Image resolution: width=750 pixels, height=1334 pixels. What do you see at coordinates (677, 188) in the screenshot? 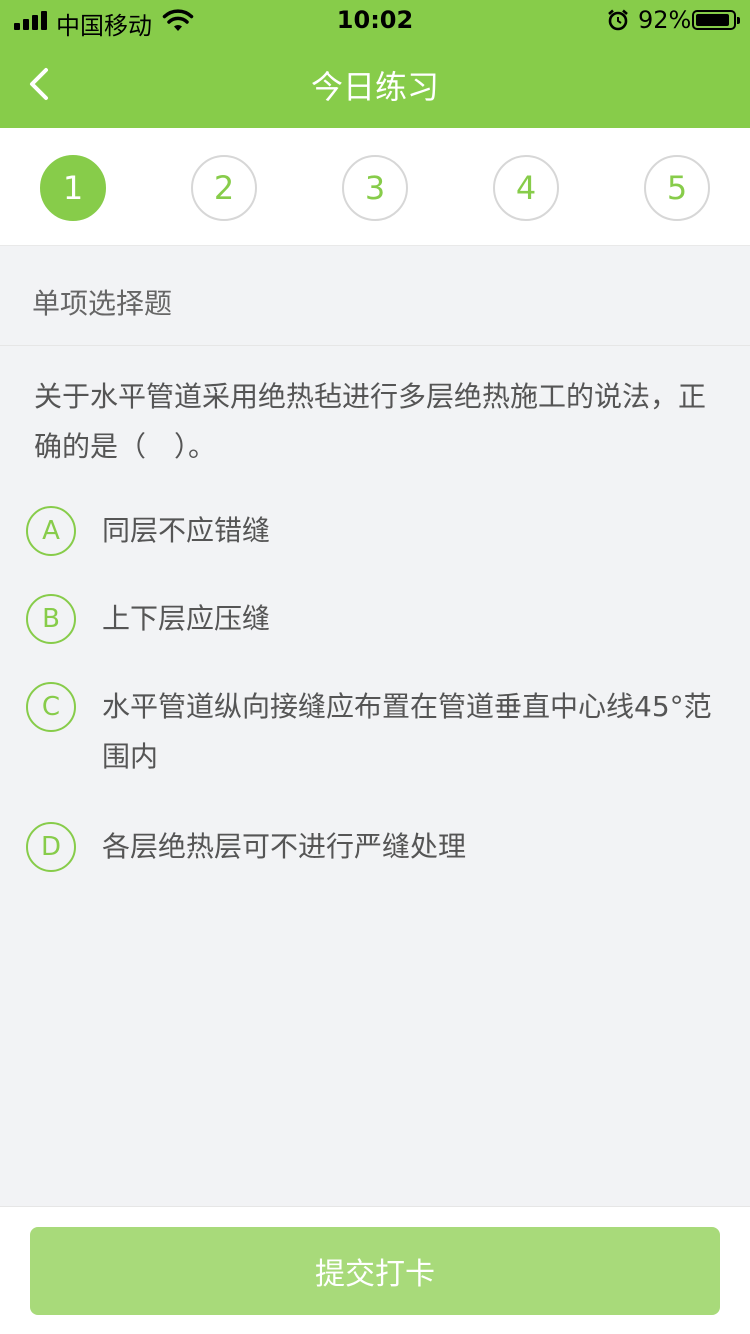
I see `step-5: 5` at bounding box center [677, 188].